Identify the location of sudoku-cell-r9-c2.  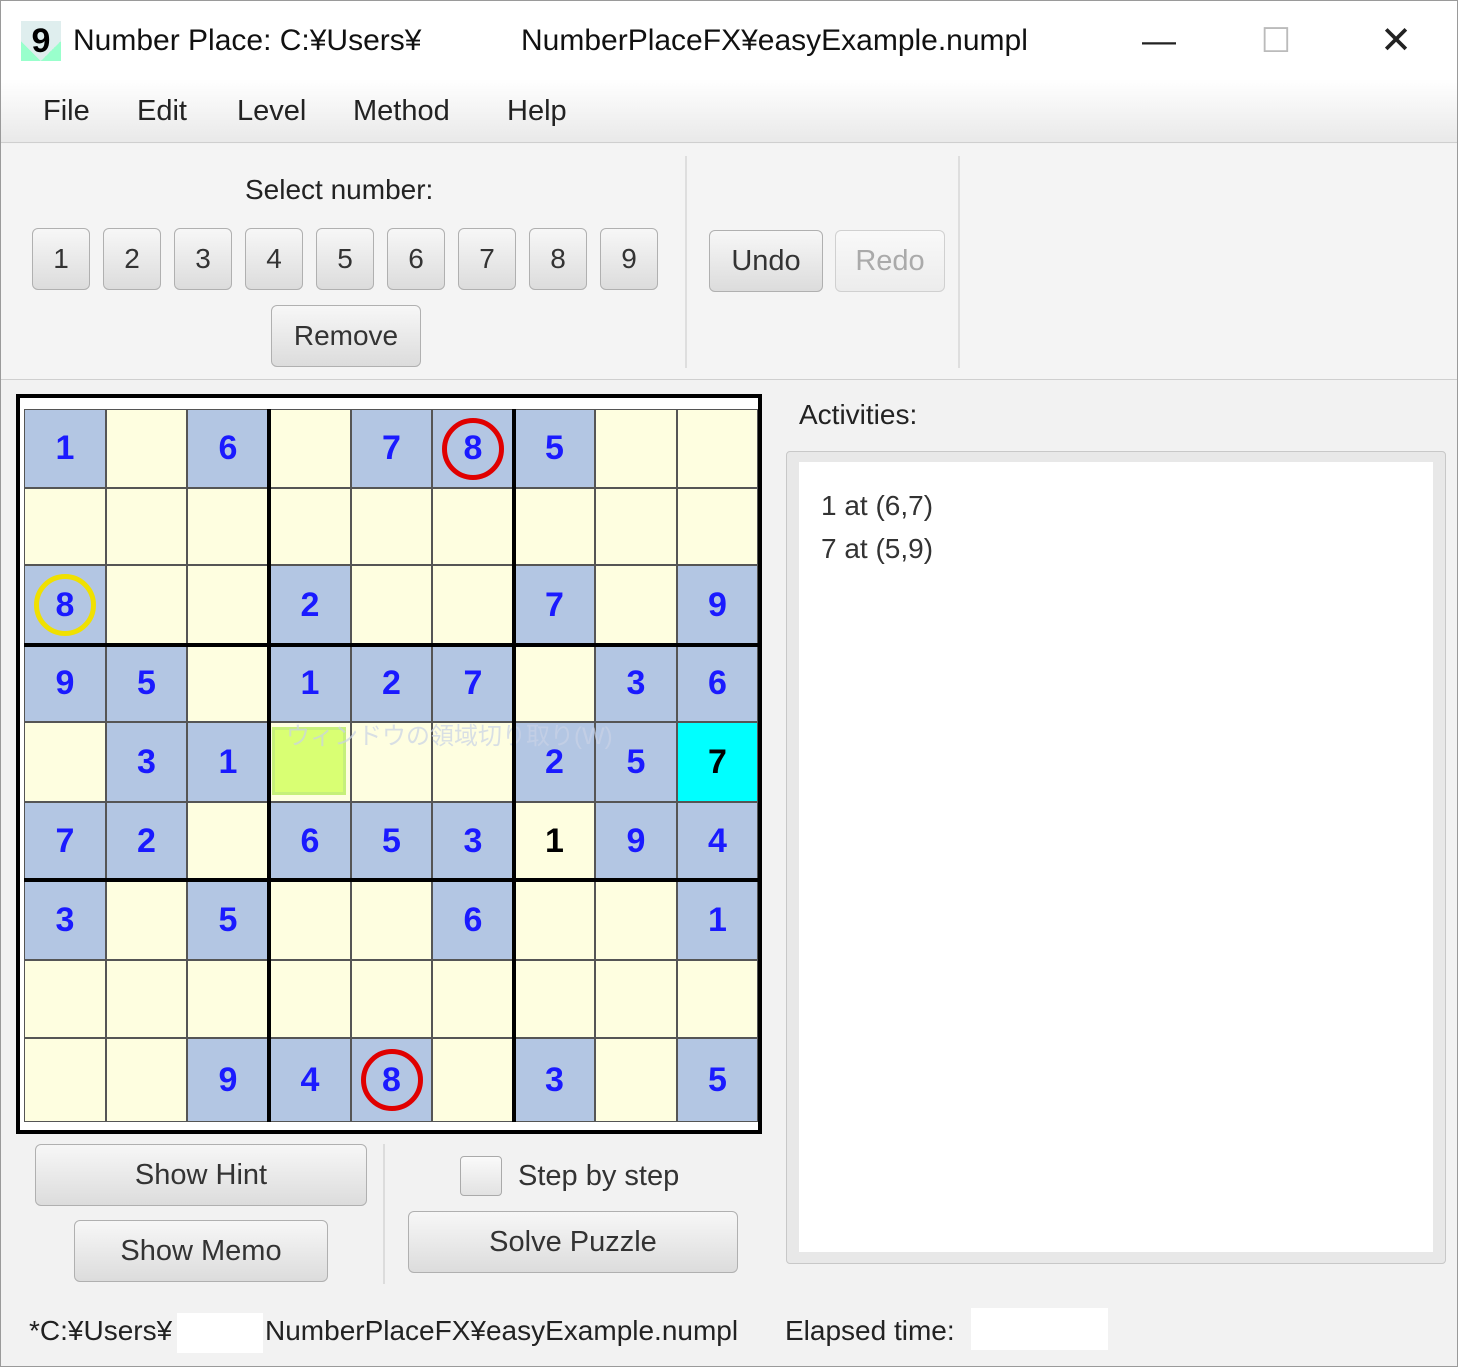
(146, 1080).